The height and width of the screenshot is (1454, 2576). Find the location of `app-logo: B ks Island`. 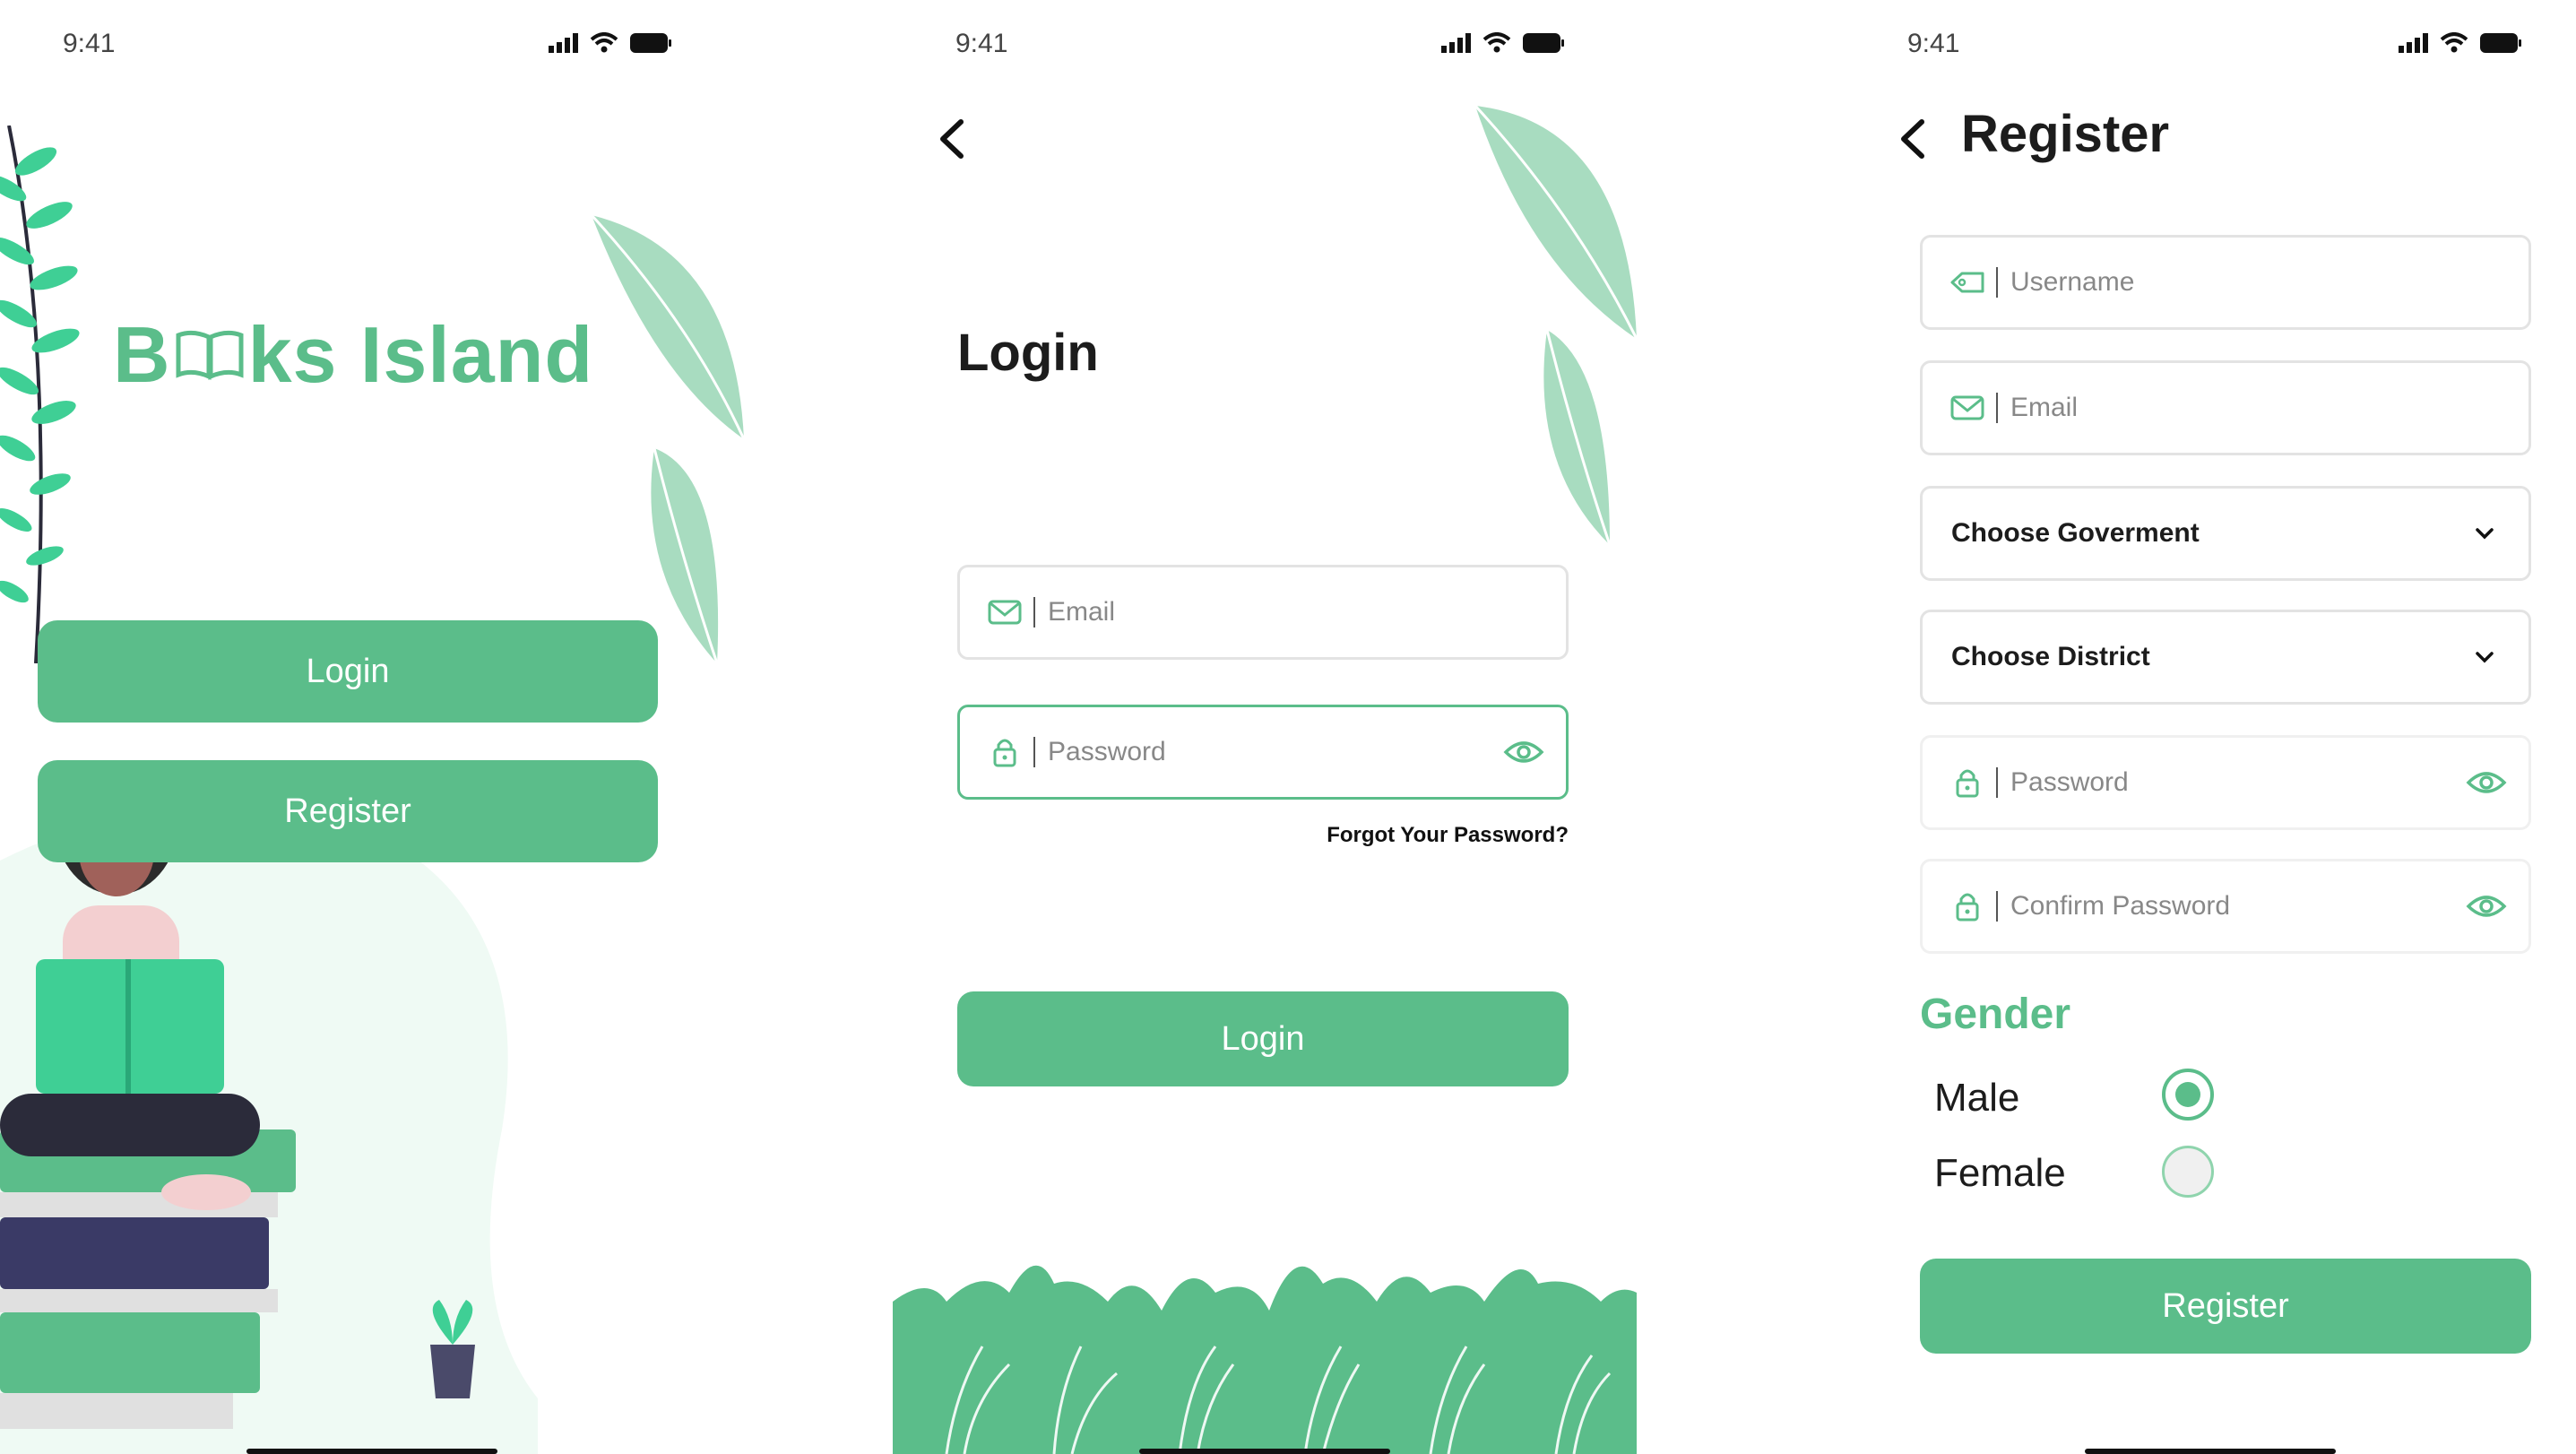

app-logo: B ks Island is located at coordinates (353, 355).